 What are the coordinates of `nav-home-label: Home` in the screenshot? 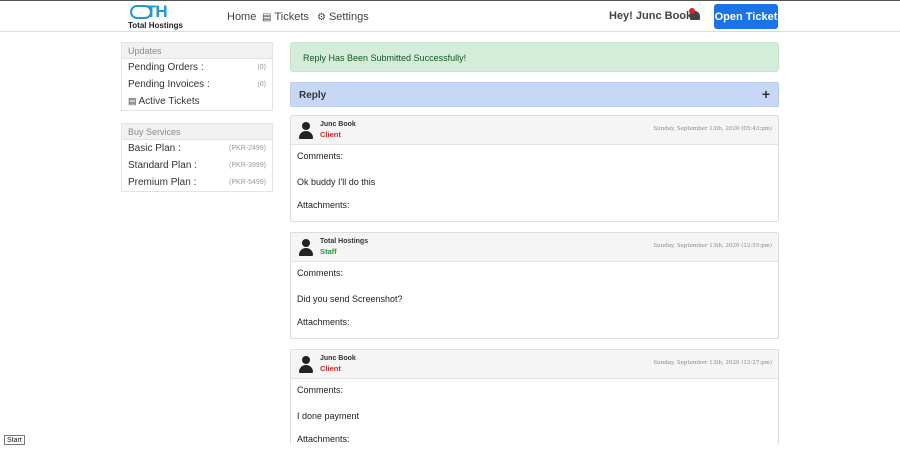 It's located at (242, 17).